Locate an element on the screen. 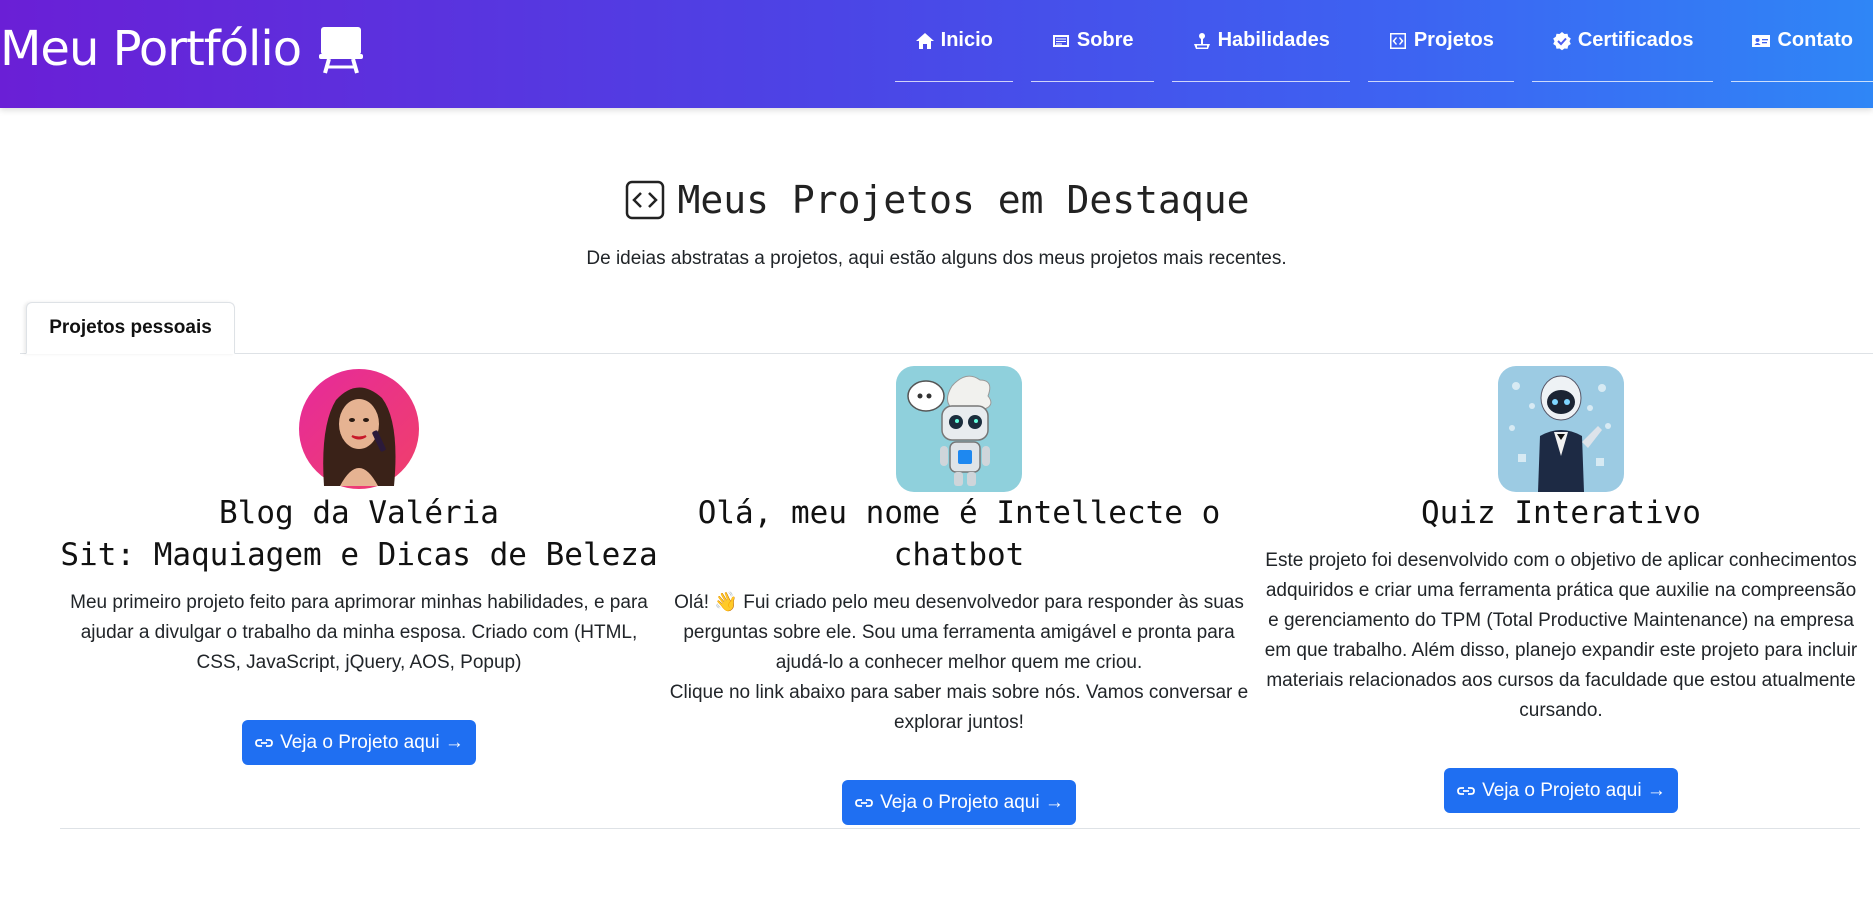 The image size is (1873, 907). nav-label: Habilidades is located at coordinates (1273, 40).